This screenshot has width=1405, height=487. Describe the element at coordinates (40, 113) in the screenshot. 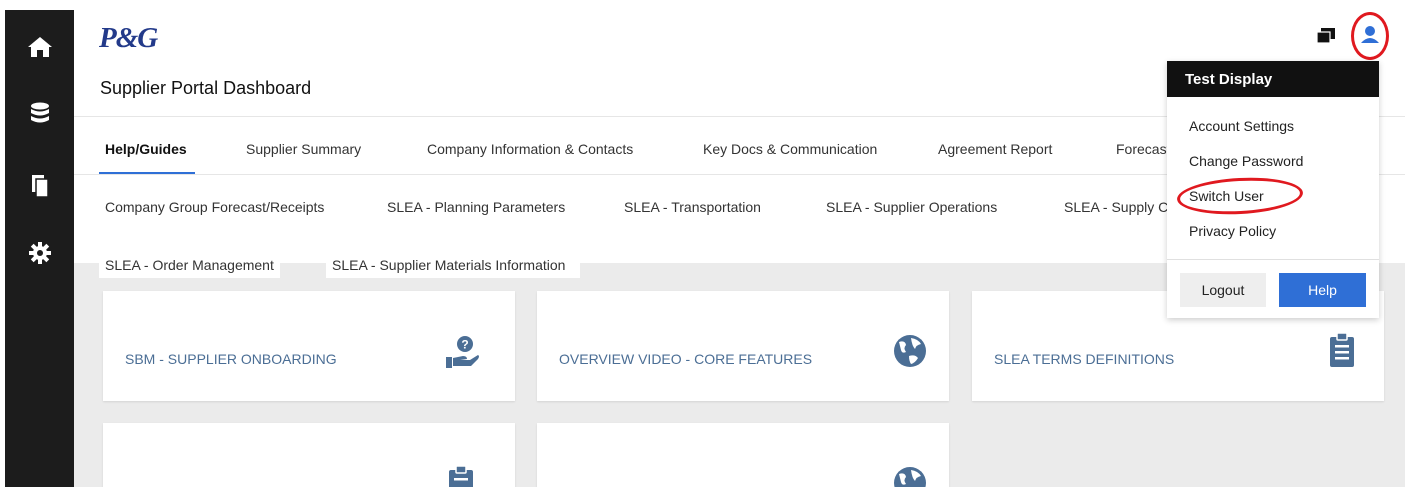

I see `database-icon` at that location.